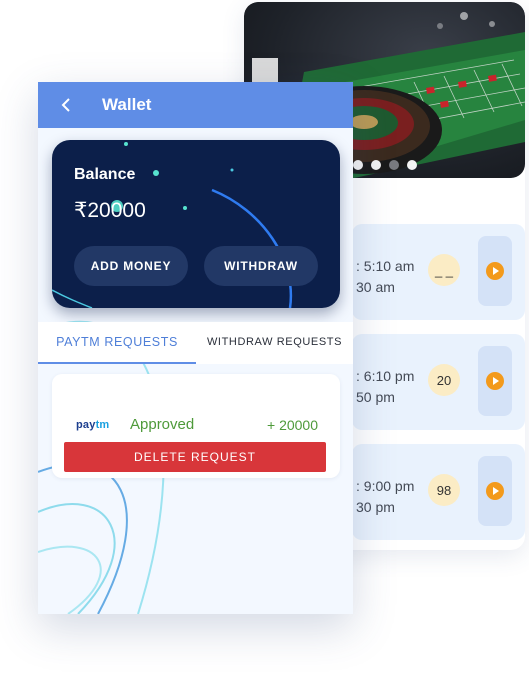  What do you see at coordinates (93, 425) in the screenshot?
I see `paytm-logo: paytm` at bounding box center [93, 425].